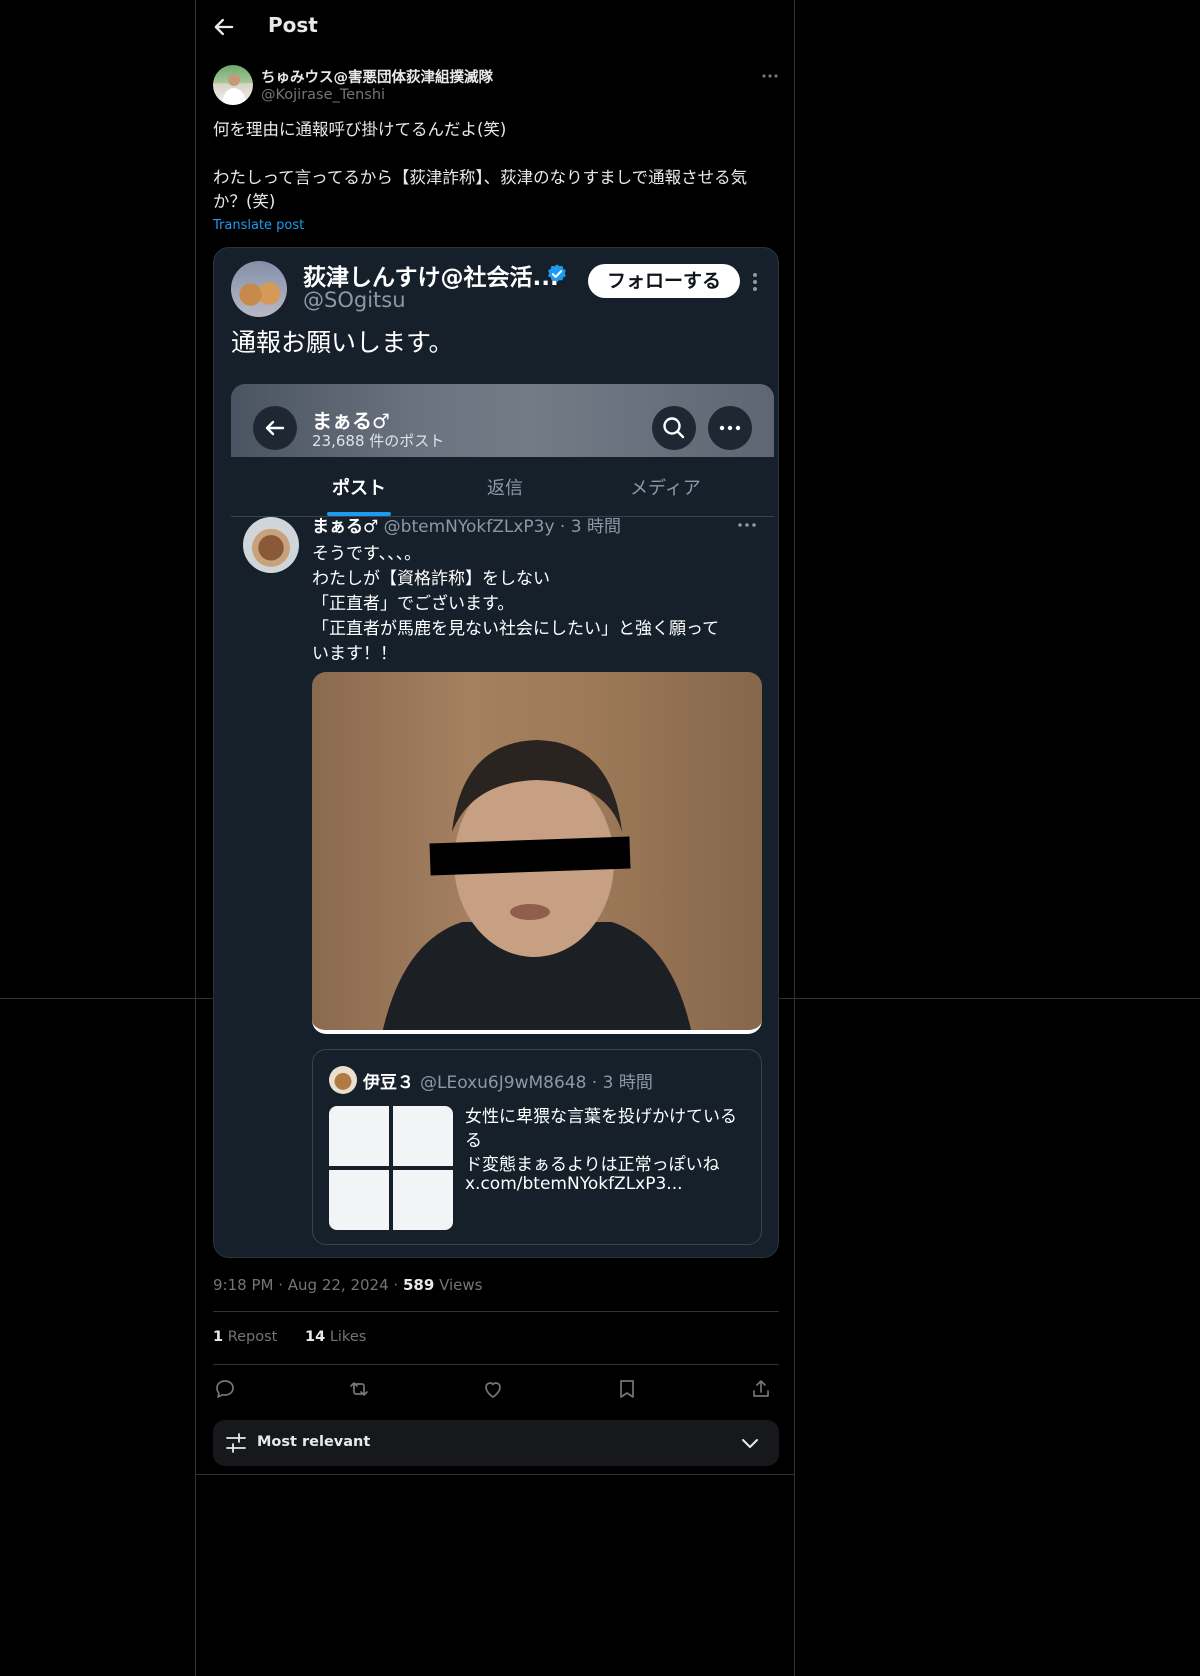 The image size is (1200, 1676). I want to click on tweet-more-icon, so click(747, 525).